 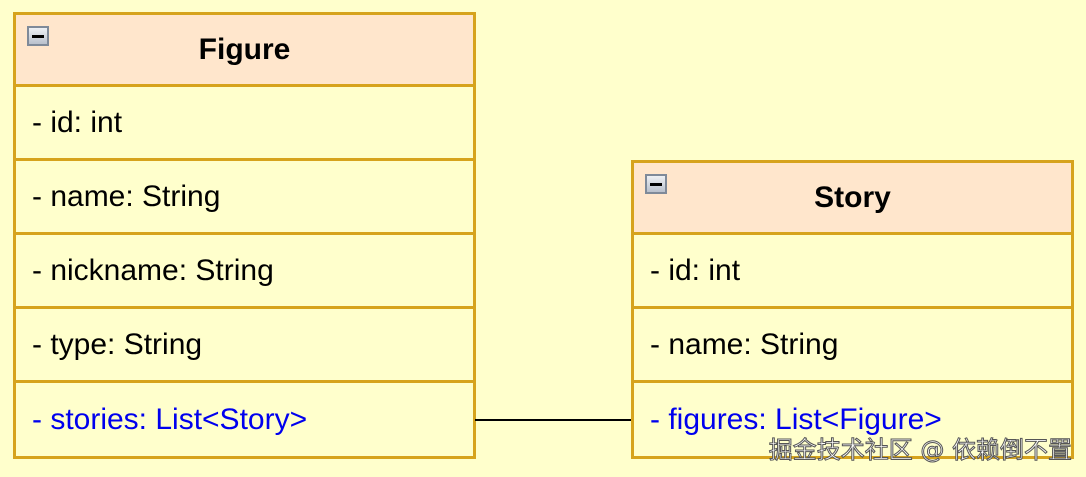 I want to click on class-header: Figure, so click(x=244, y=51).